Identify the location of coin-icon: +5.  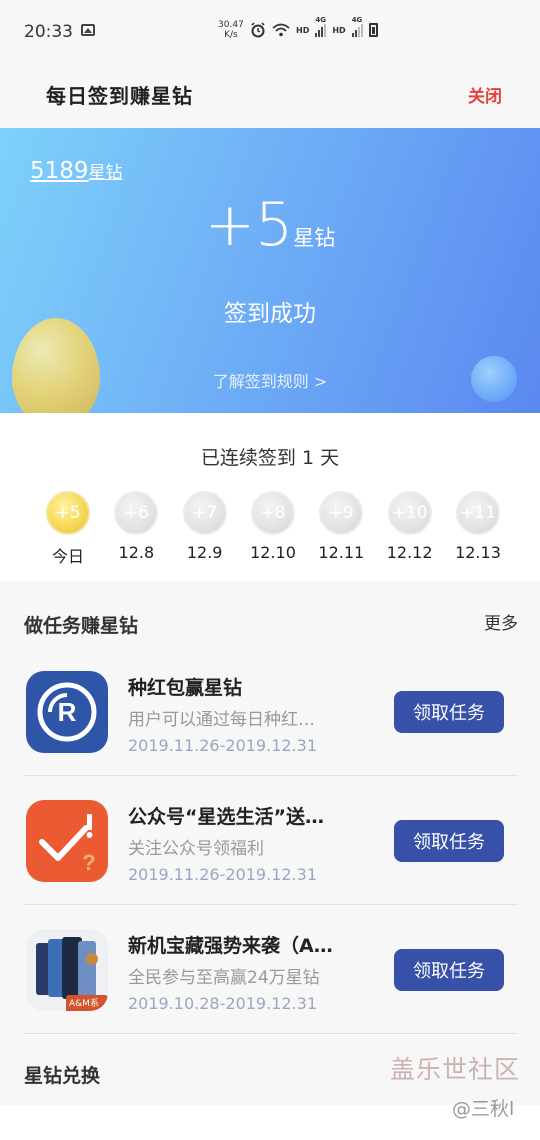
(68, 513).